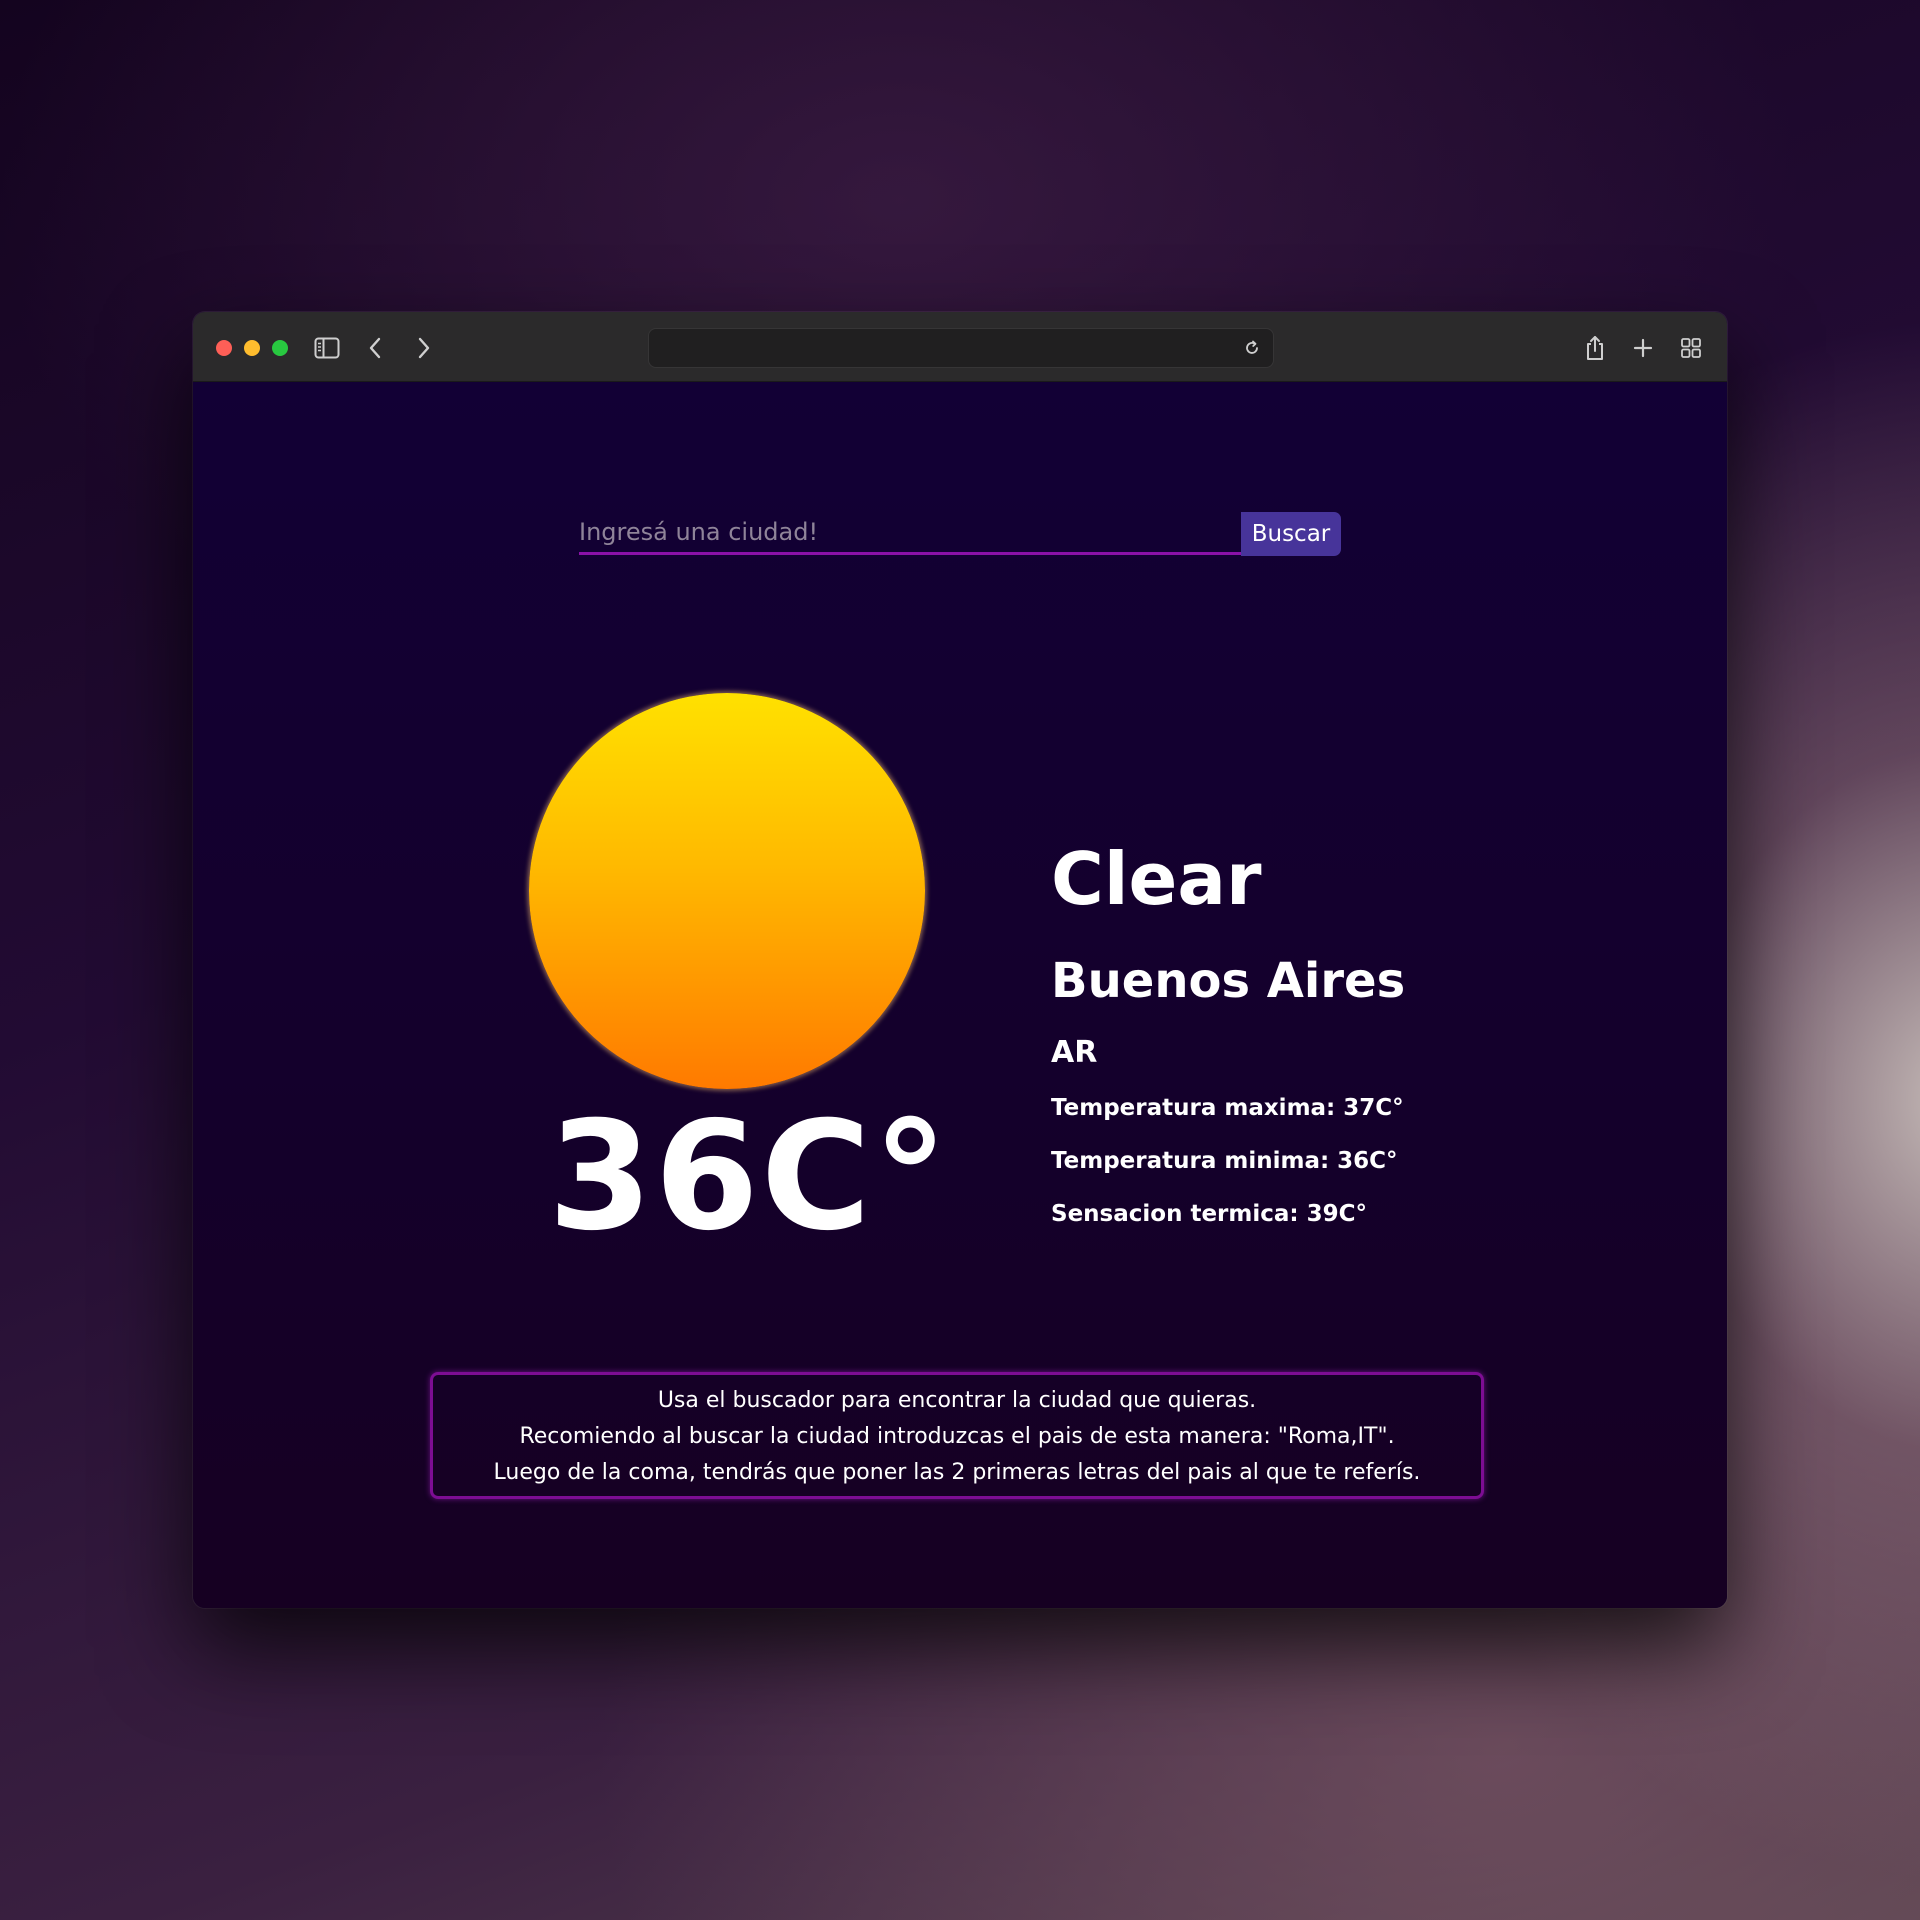 The width and height of the screenshot is (1920, 1920). Describe the element at coordinates (1691, 348) in the screenshot. I see `tab-overview-icon` at that location.